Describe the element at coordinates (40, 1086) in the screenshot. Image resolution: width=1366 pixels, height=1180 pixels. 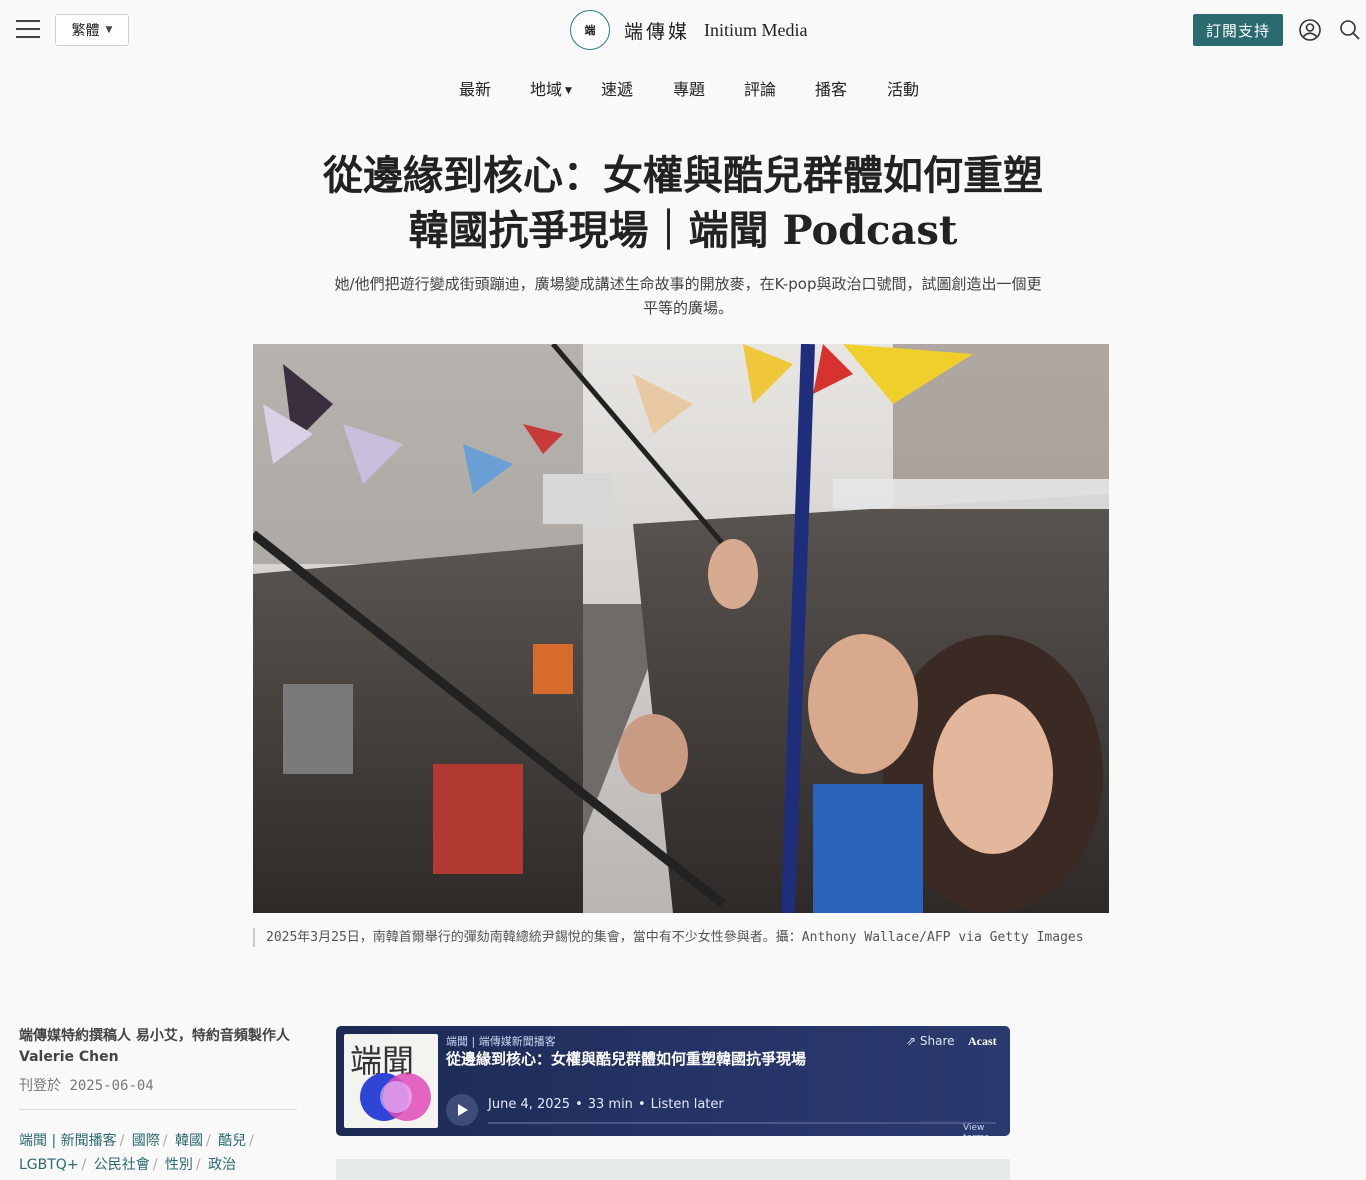
I see `publish-date-label: 刊登於` at that location.